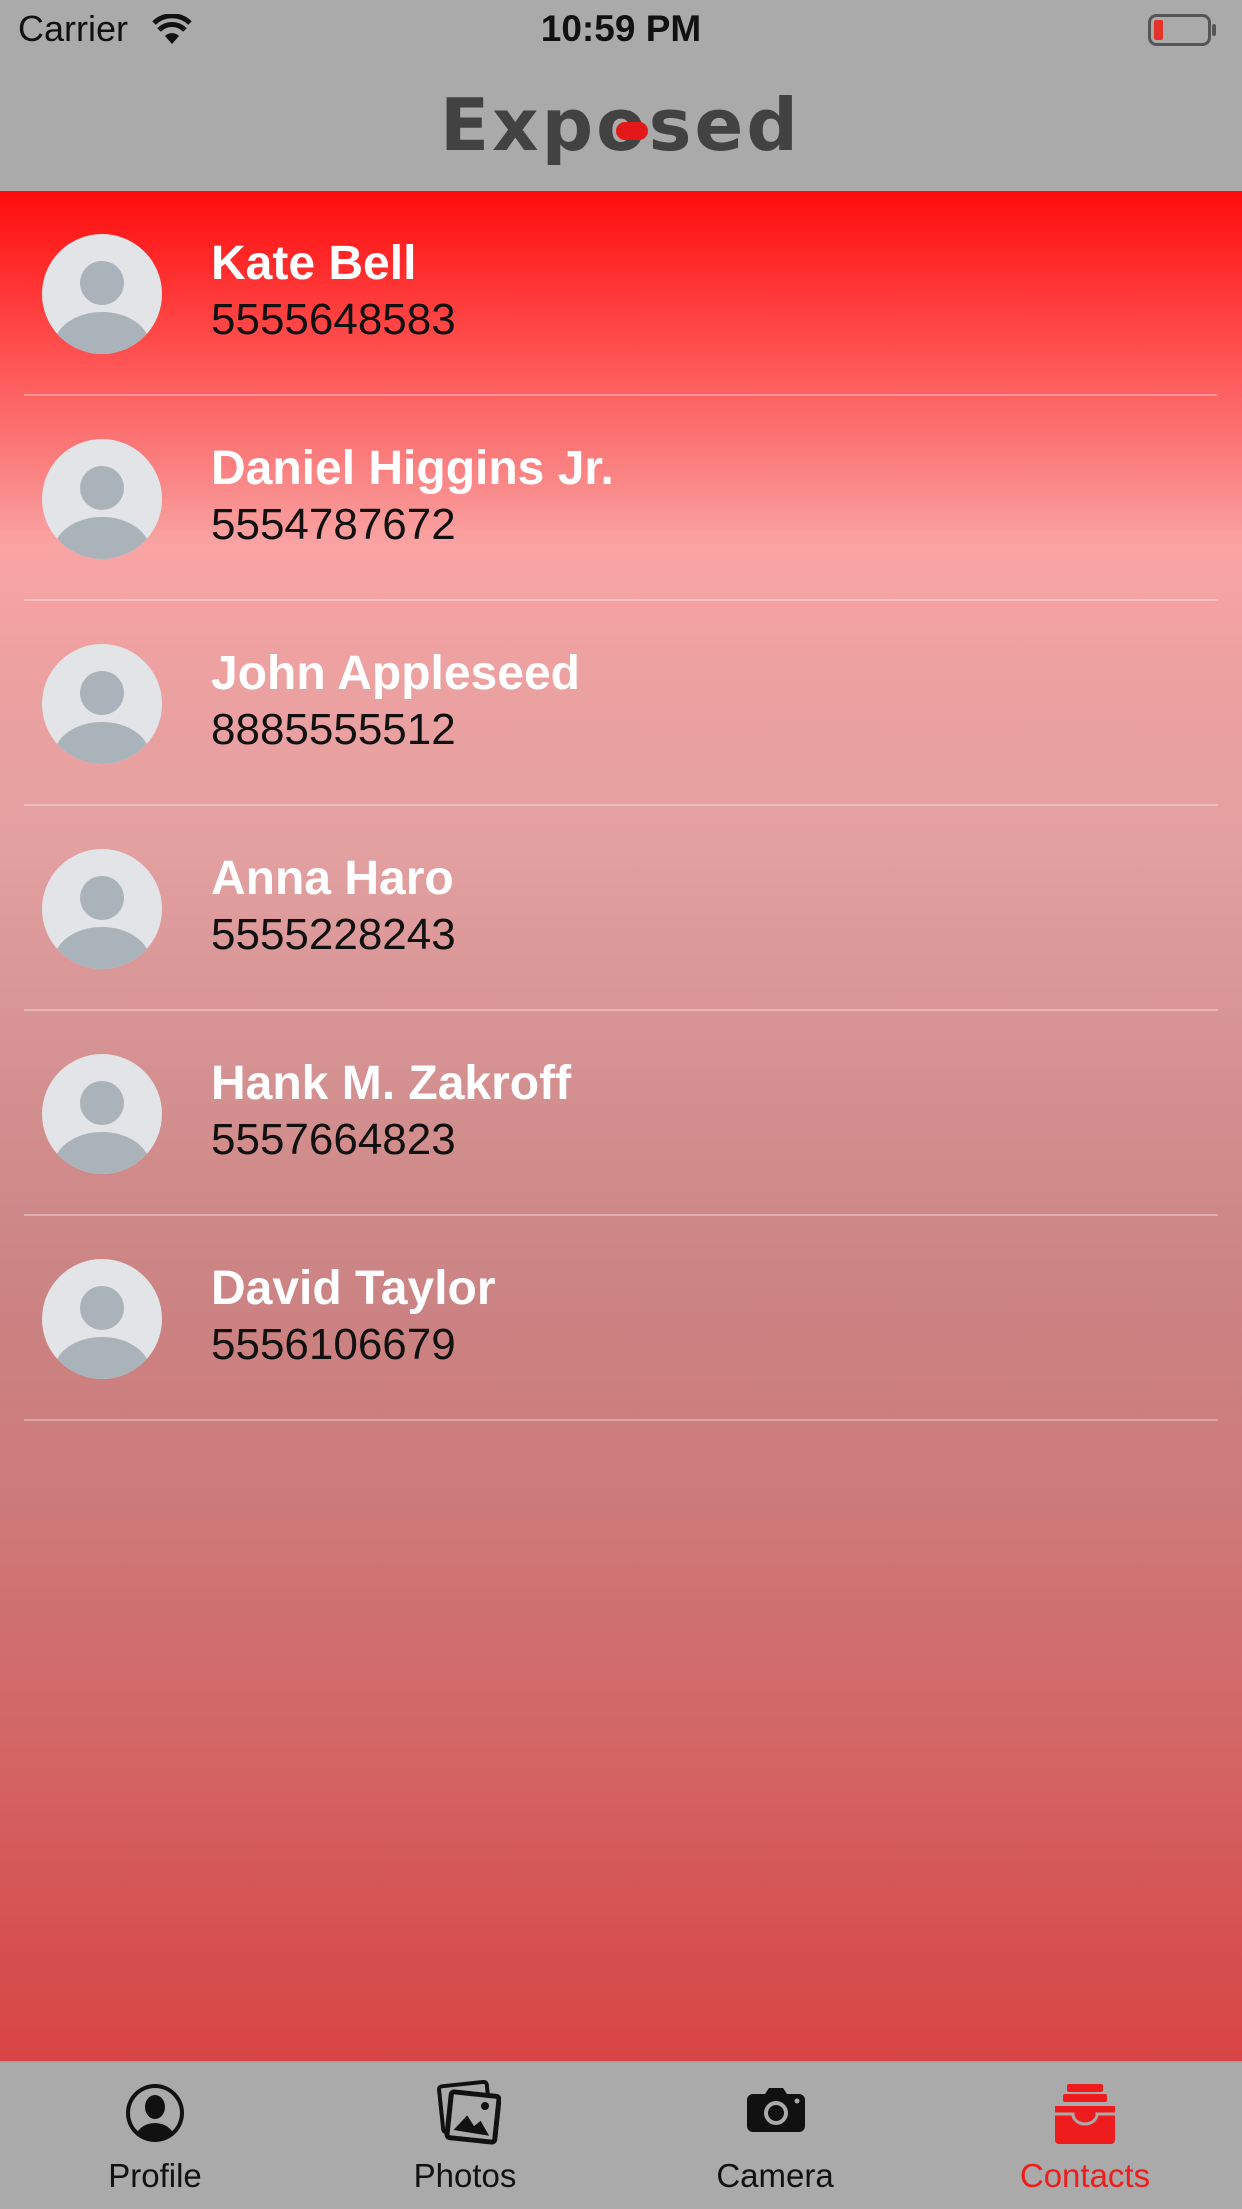  Describe the element at coordinates (395, 673) in the screenshot. I see `contact-name: John Appleseed` at that location.